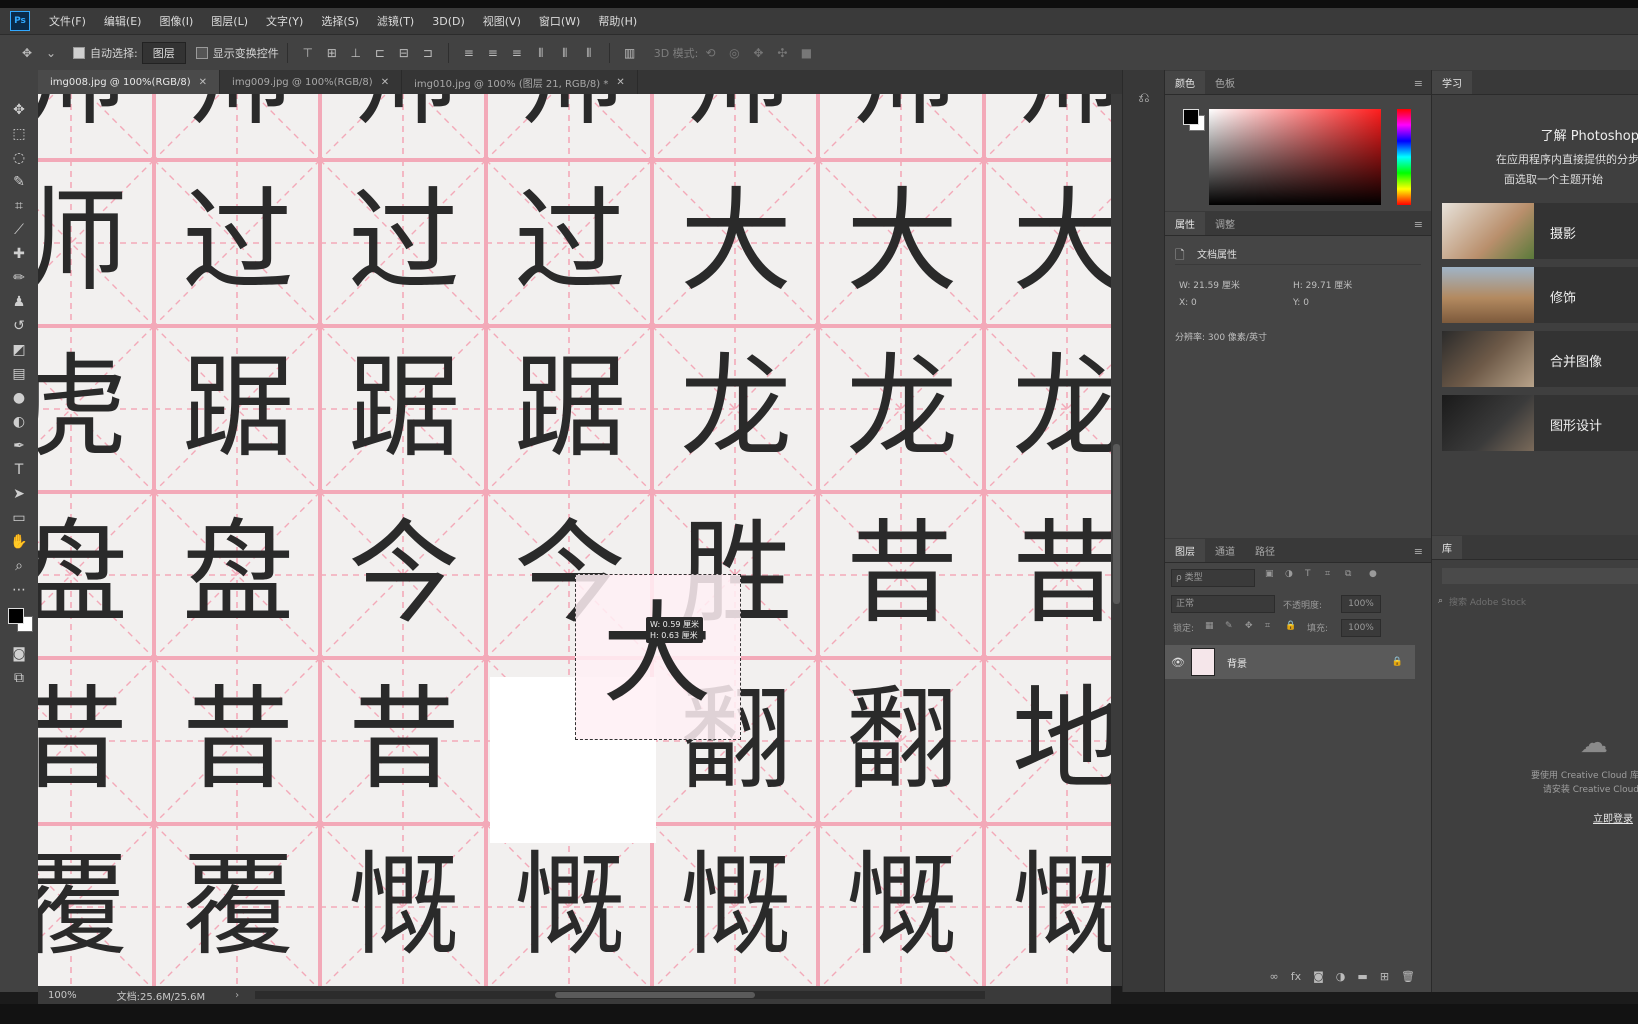 This screenshot has width=1638, height=1024. Describe the element at coordinates (1373, 574) in the screenshot. I see `filter-toggle-icon: ●` at that location.